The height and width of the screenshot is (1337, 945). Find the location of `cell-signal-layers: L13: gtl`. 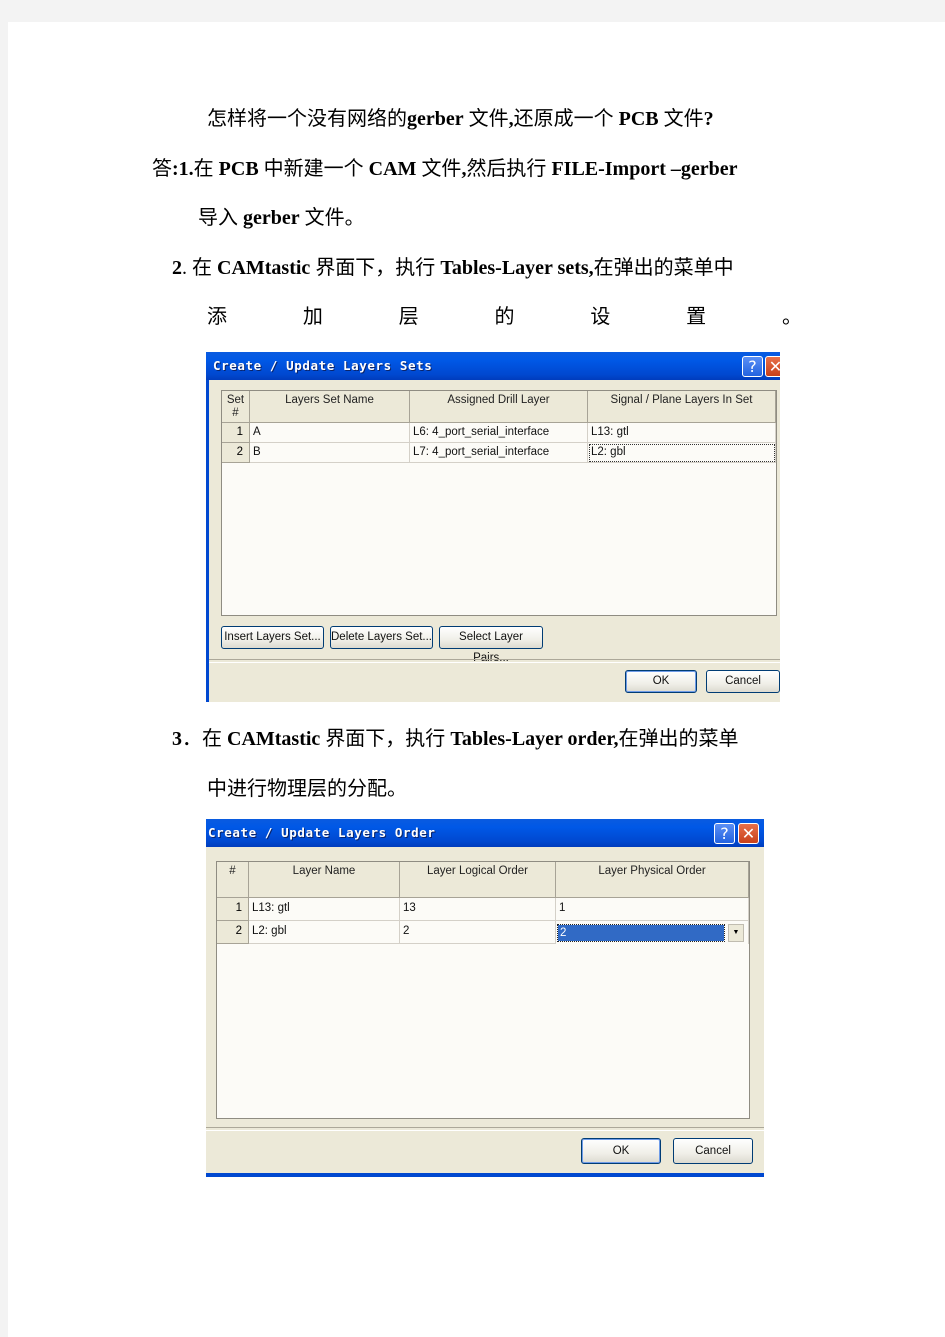

cell-signal-layers: L13: gtl is located at coordinates (682, 433).